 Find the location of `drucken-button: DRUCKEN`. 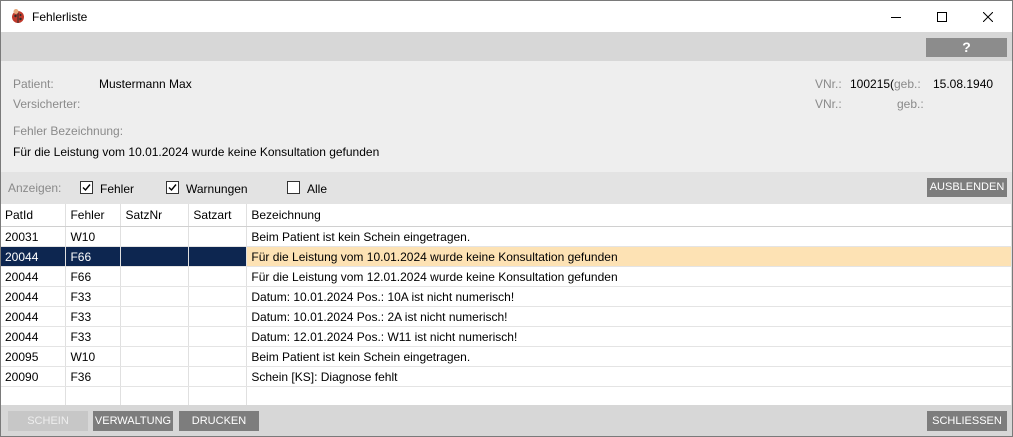

drucken-button: DRUCKEN is located at coordinates (219, 421).